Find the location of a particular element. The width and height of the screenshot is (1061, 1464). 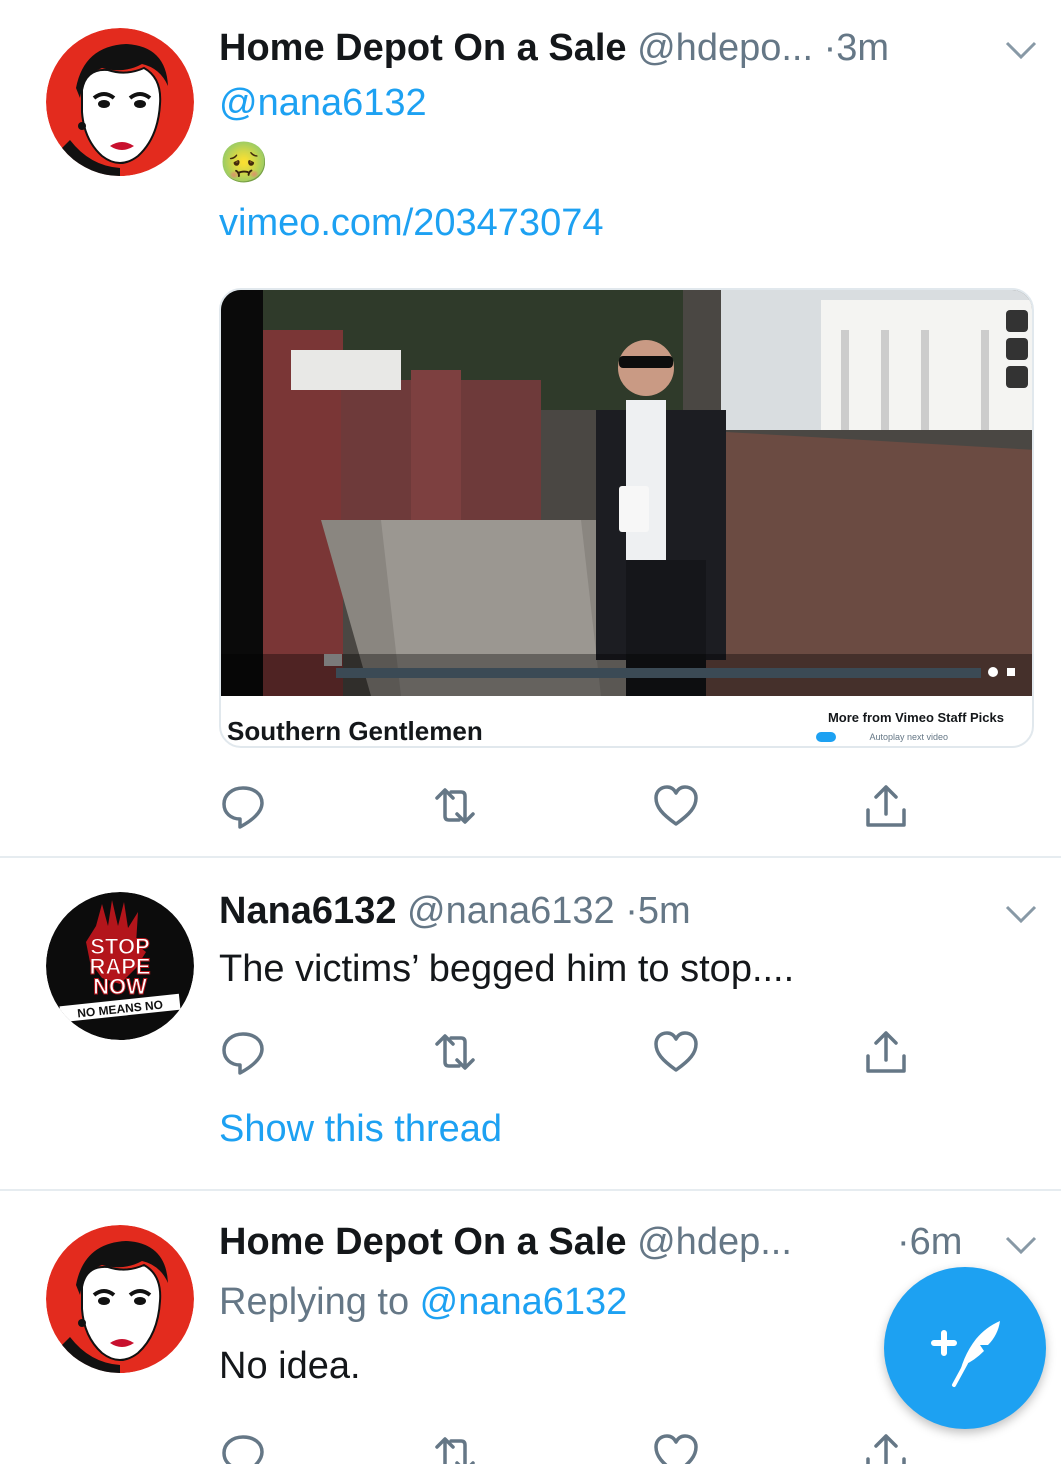

timestamp: 5m is located at coordinates (664, 911).